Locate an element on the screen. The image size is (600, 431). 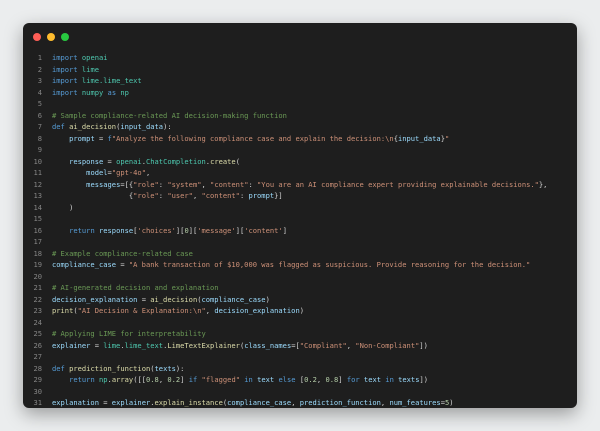
minimize-window-button is located at coordinates (51, 37).